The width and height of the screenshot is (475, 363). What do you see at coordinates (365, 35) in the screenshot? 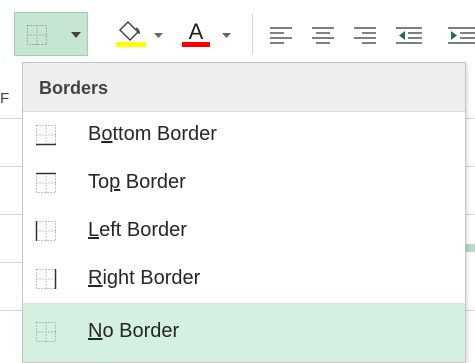
I see `align-right-icon` at bounding box center [365, 35].